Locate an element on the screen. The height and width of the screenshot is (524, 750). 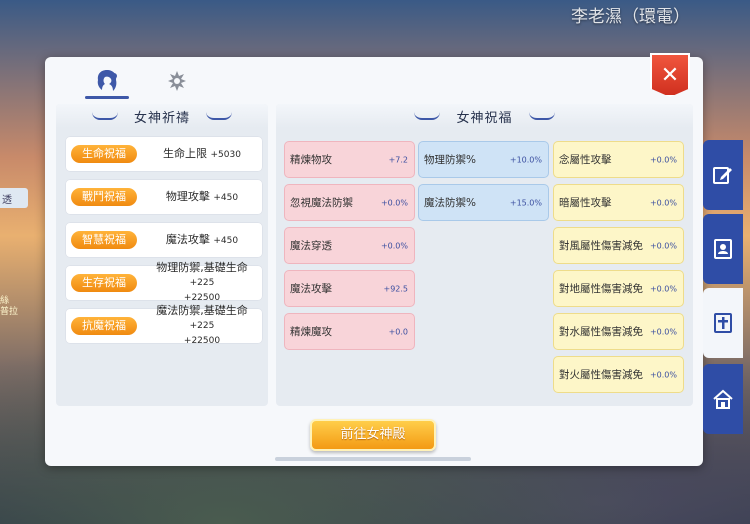
blessing-cell: 忽視魔法防禦 +0.0% is located at coordinates (349, 202).